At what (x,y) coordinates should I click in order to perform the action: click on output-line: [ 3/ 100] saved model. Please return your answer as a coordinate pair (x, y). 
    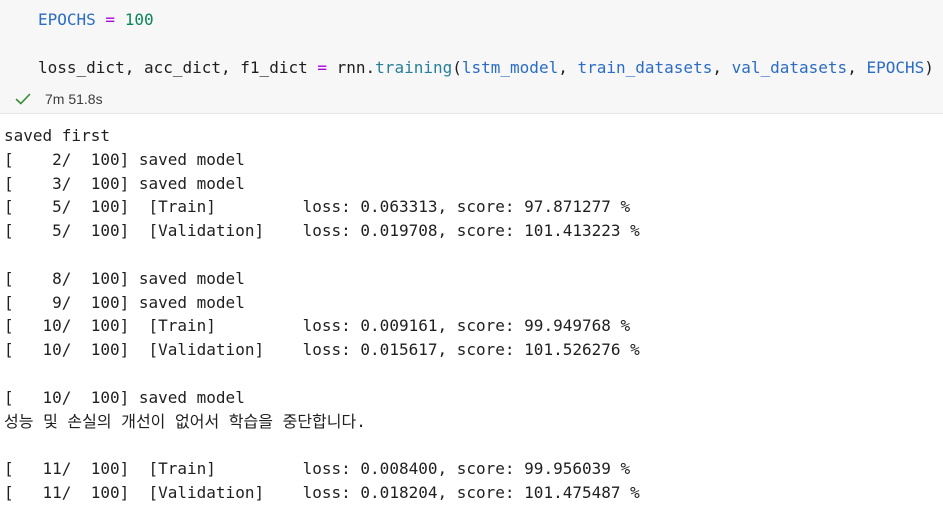
    Looking at the image, I should click on (124, 183).